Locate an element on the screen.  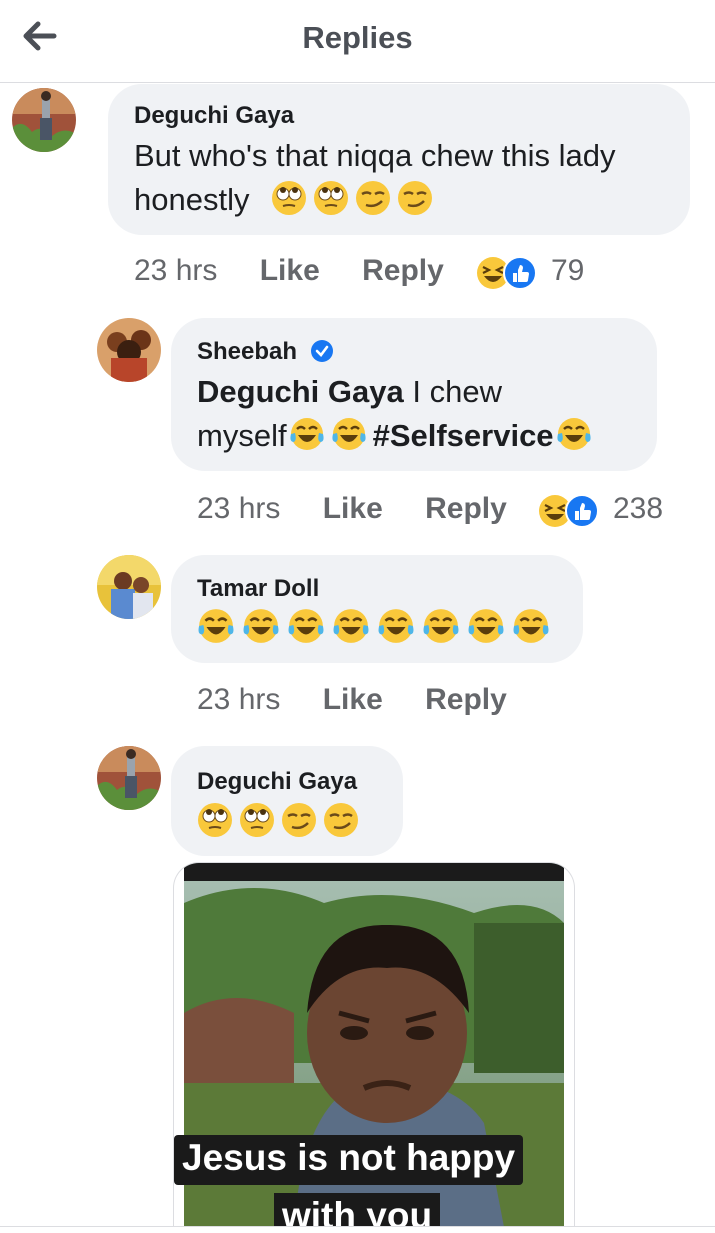
meme-caption-line2: with you is located at coordinates (357, 1210).